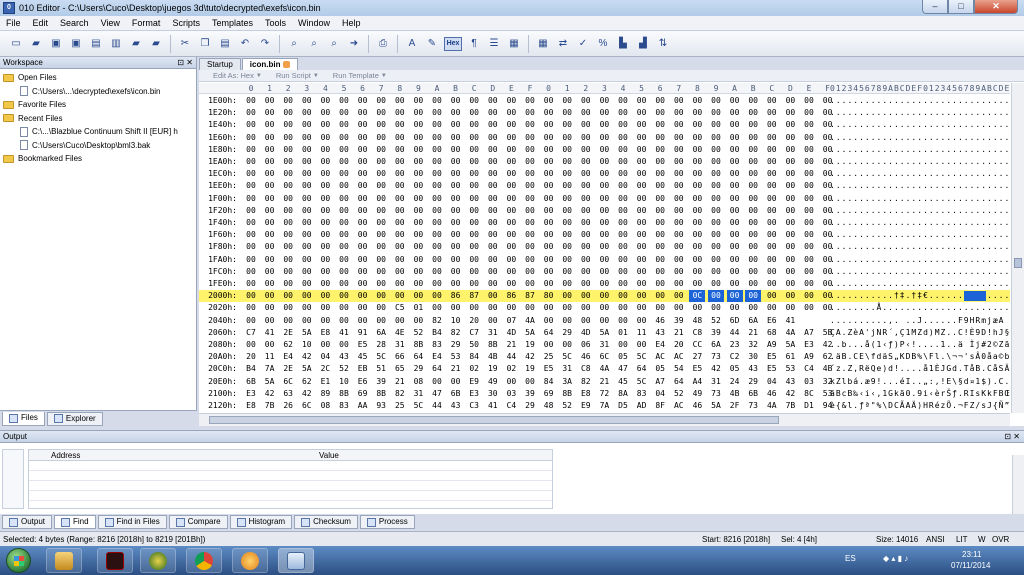 This screenshot has height=575, width=1024. I want to click on hex-byte: E5, so click(772, 369).